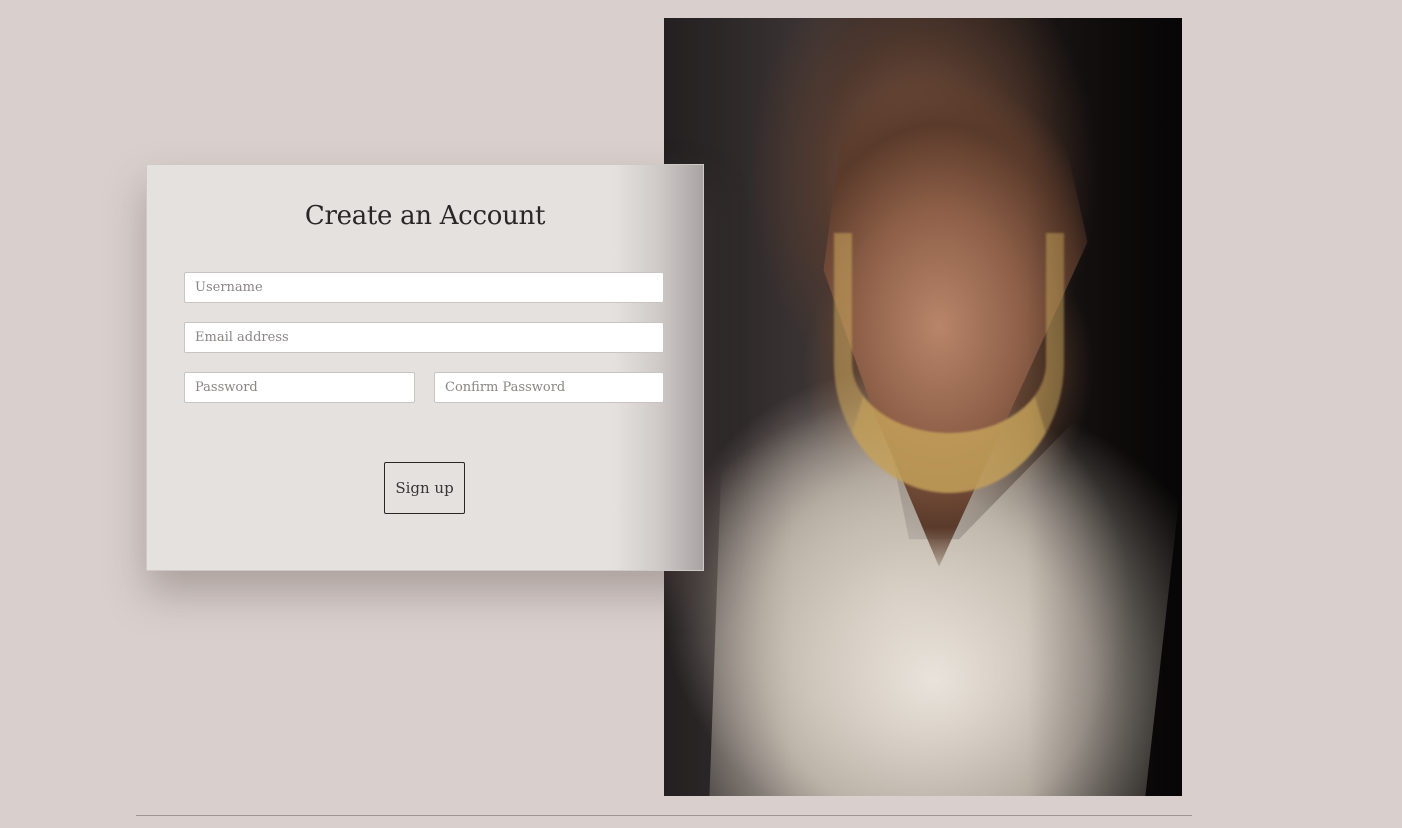 This screenshot has height=828, width=1402. What do you see at coordinates (664, 815) in the screenshot?
I see `footer-divider` at bounding box center [664, 815].